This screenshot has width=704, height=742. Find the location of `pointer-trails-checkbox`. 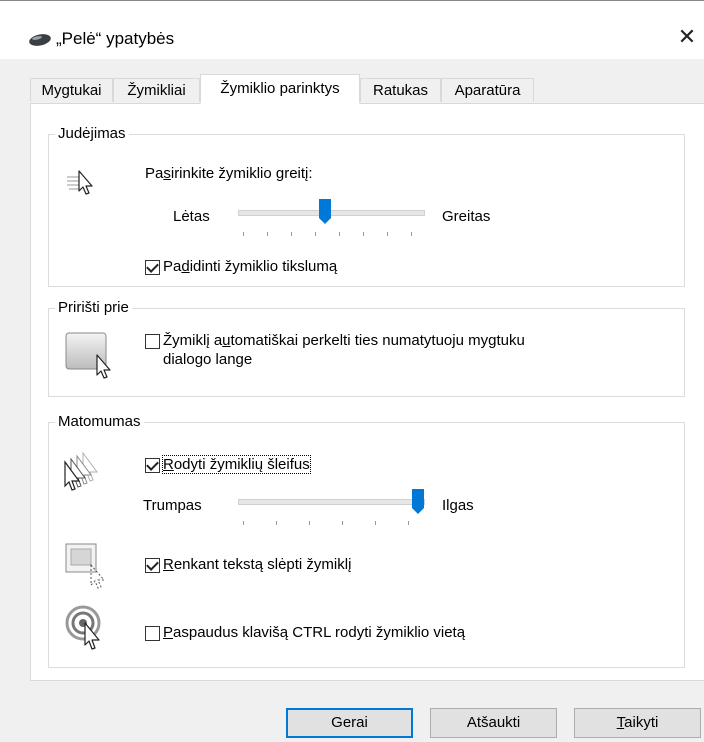

pointer-trails-checkbox is located at coordinates (152, 465).